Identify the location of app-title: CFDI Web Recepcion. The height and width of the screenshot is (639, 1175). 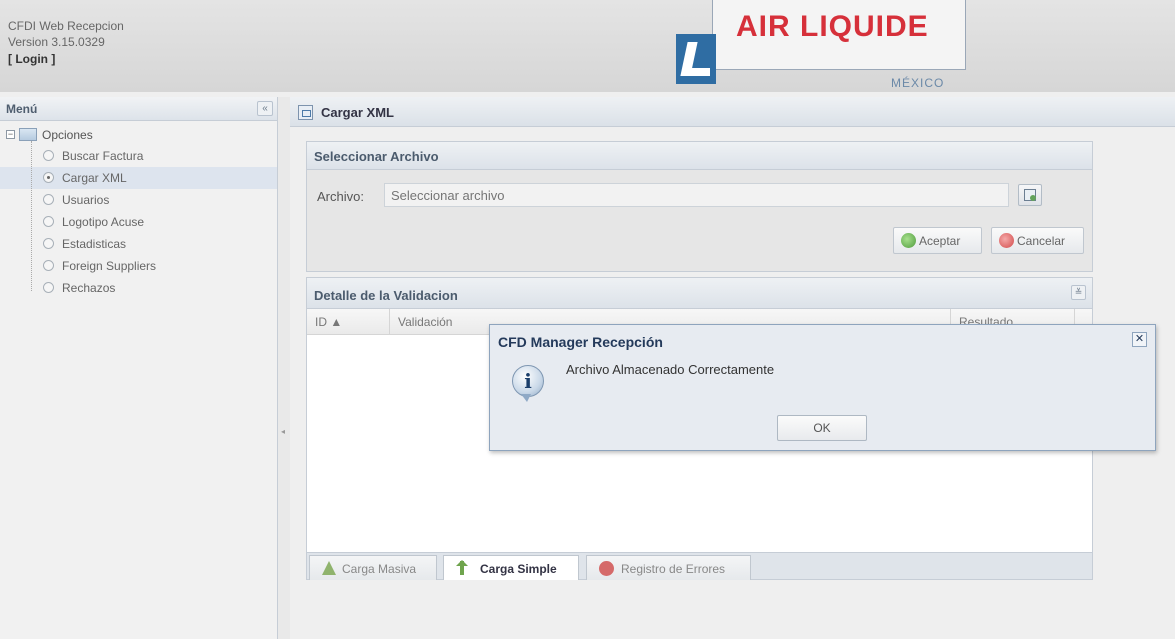
(66, 26).